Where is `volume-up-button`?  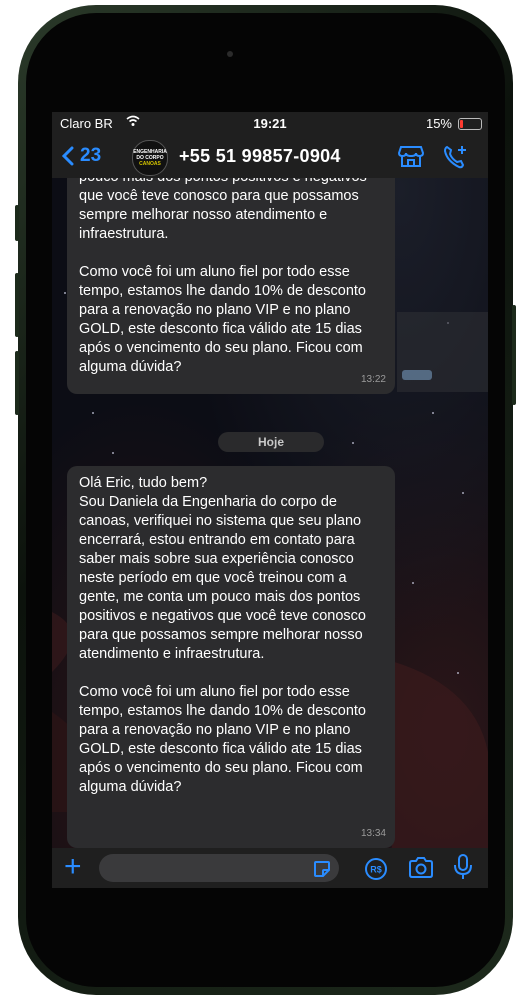 volume-up-button is located at coordinates (17, 305).